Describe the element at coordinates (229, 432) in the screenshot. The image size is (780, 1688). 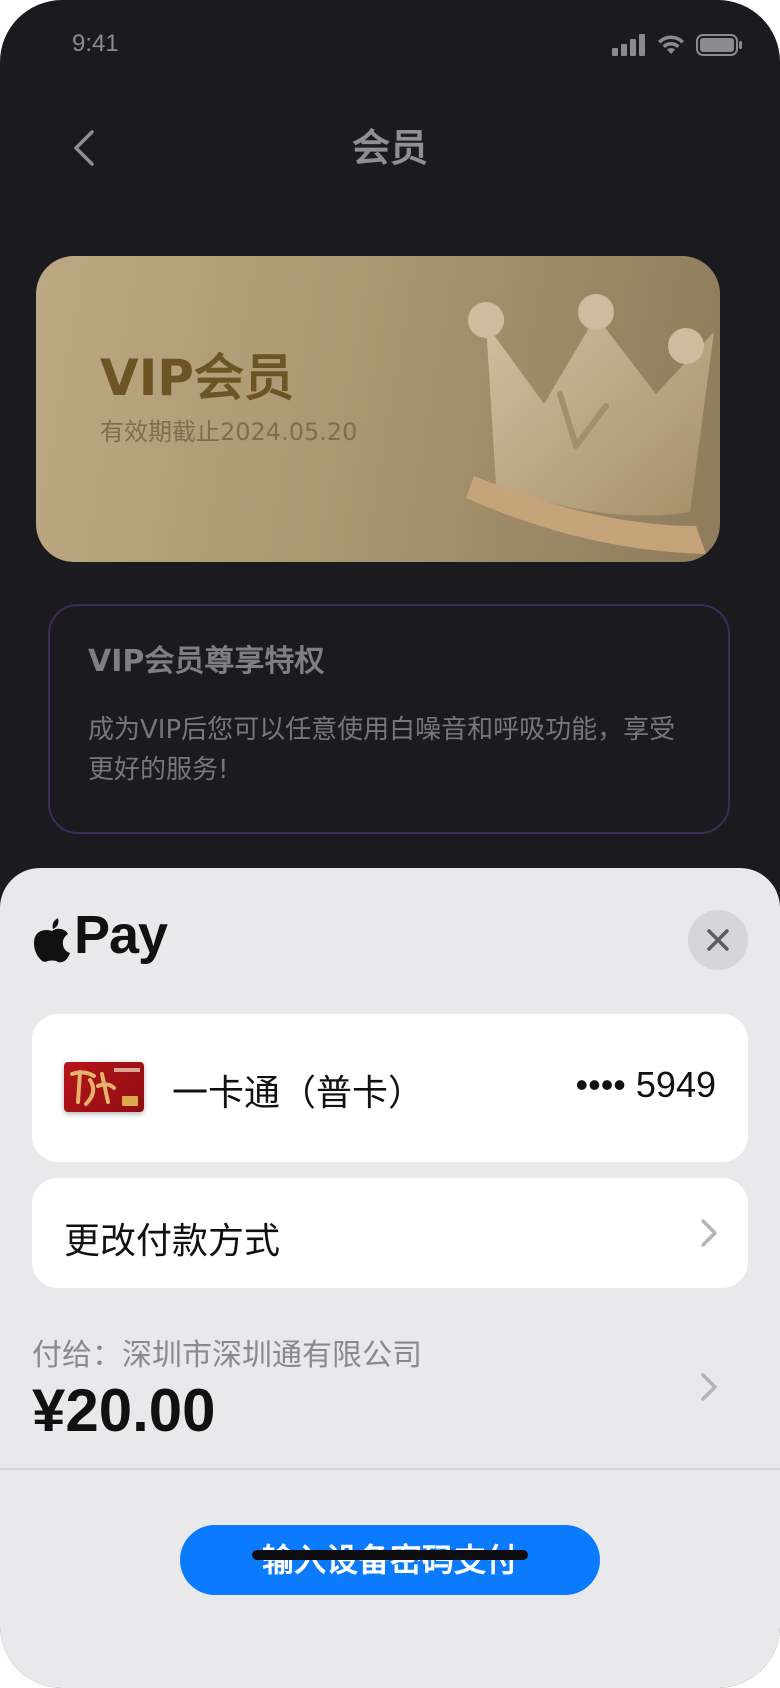
I see `vip-expiry: 有效期截止2024.05.20` at that location.